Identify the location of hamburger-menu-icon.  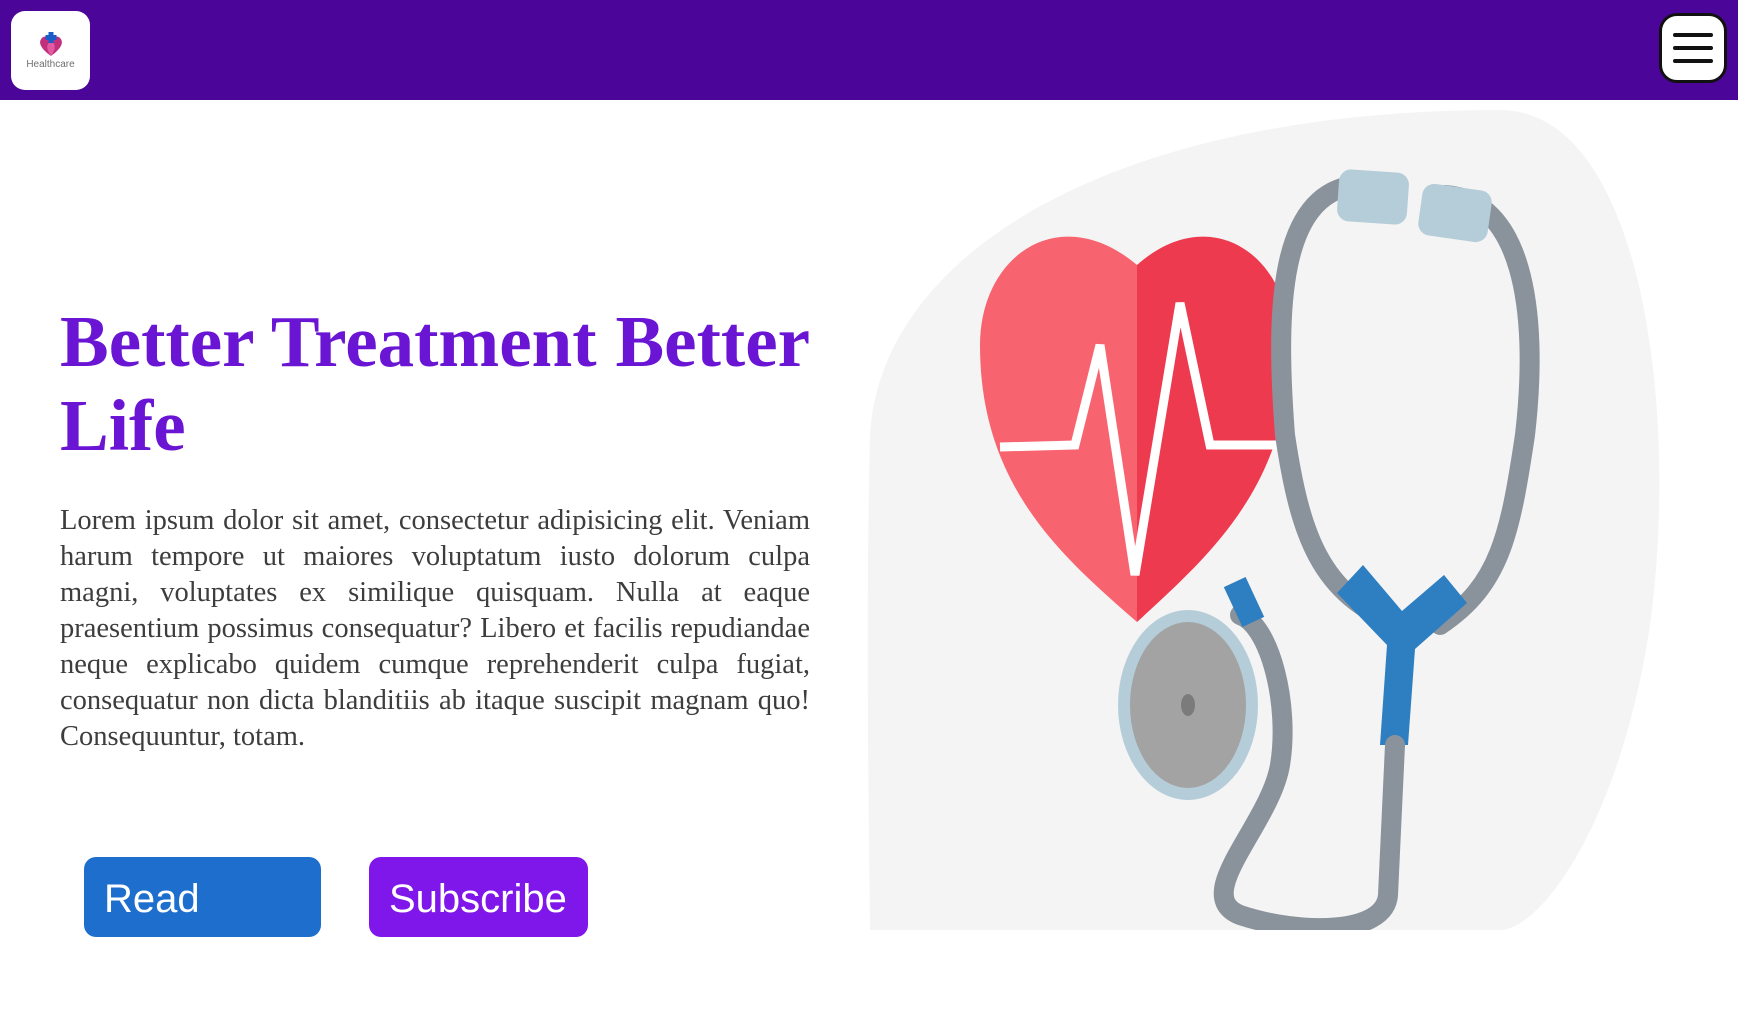
(1693, 48).